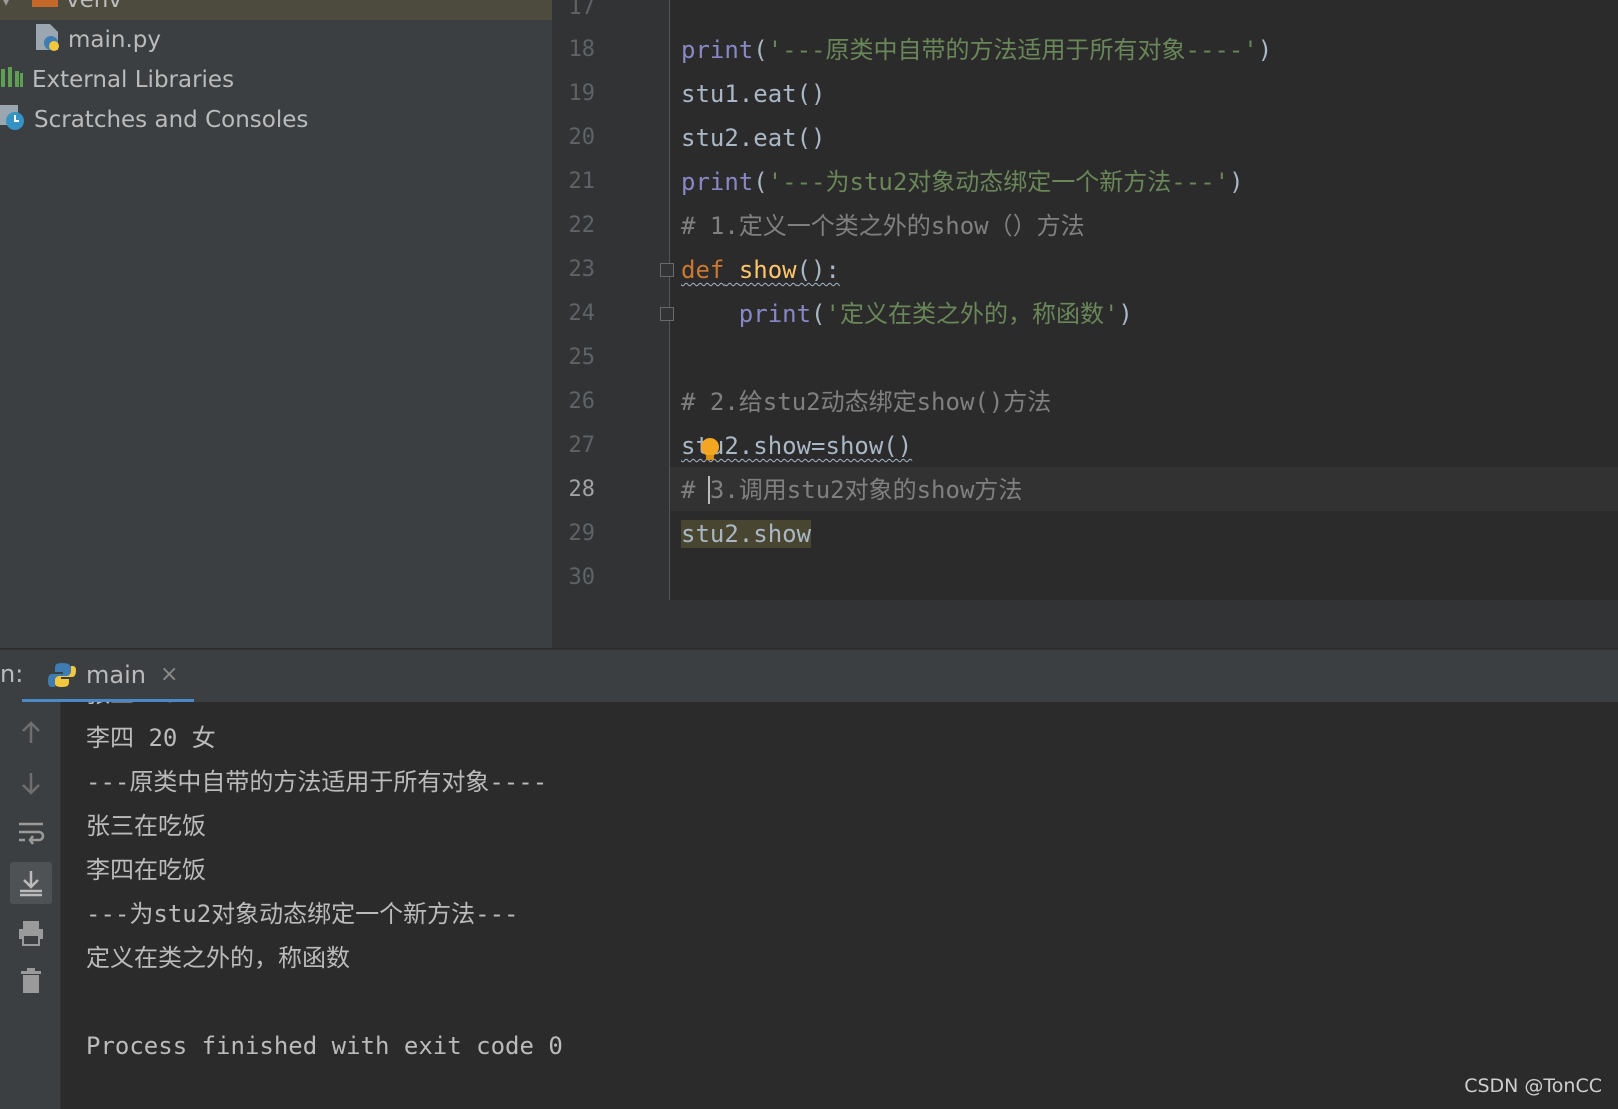 This screenshot has width=1618, height=1109. What do you see at coordinates (582, 577) in the screenshot?
I see `line-number: 30` at bounding box center [582, 577].